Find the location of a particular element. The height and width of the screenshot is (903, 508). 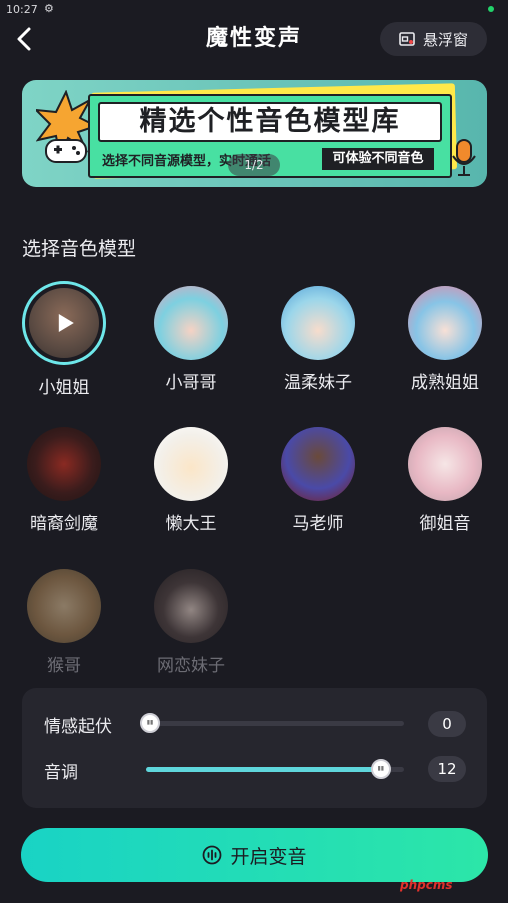

adjustment-panel: 情感起伏 ▮▮ 0 音调 ▮▮ 12 is located at coordinates (254, 748).